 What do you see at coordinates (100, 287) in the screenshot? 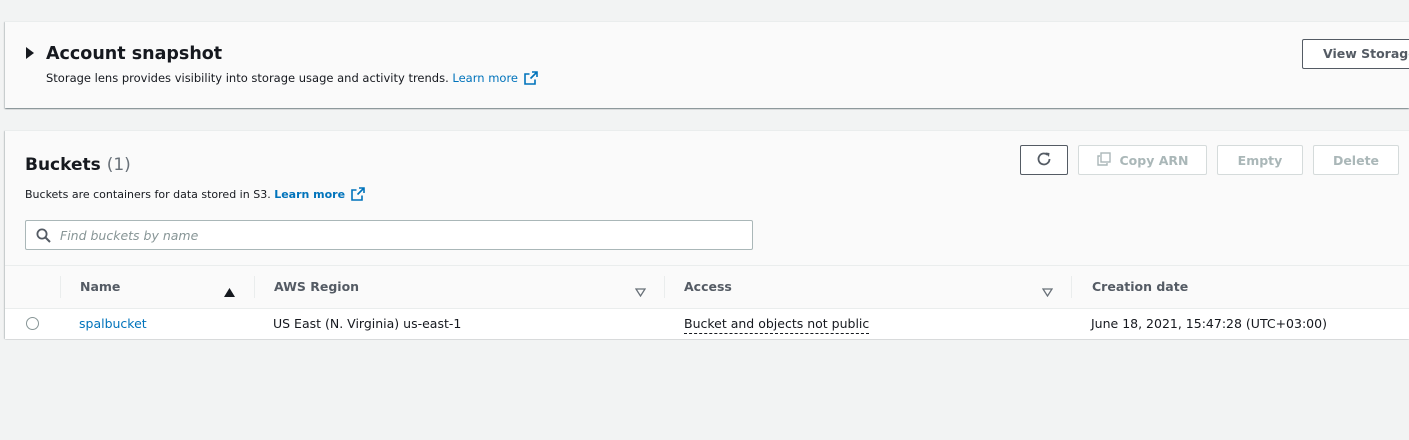
I see `column-header-name: Name` at bounding box center [100, 287].